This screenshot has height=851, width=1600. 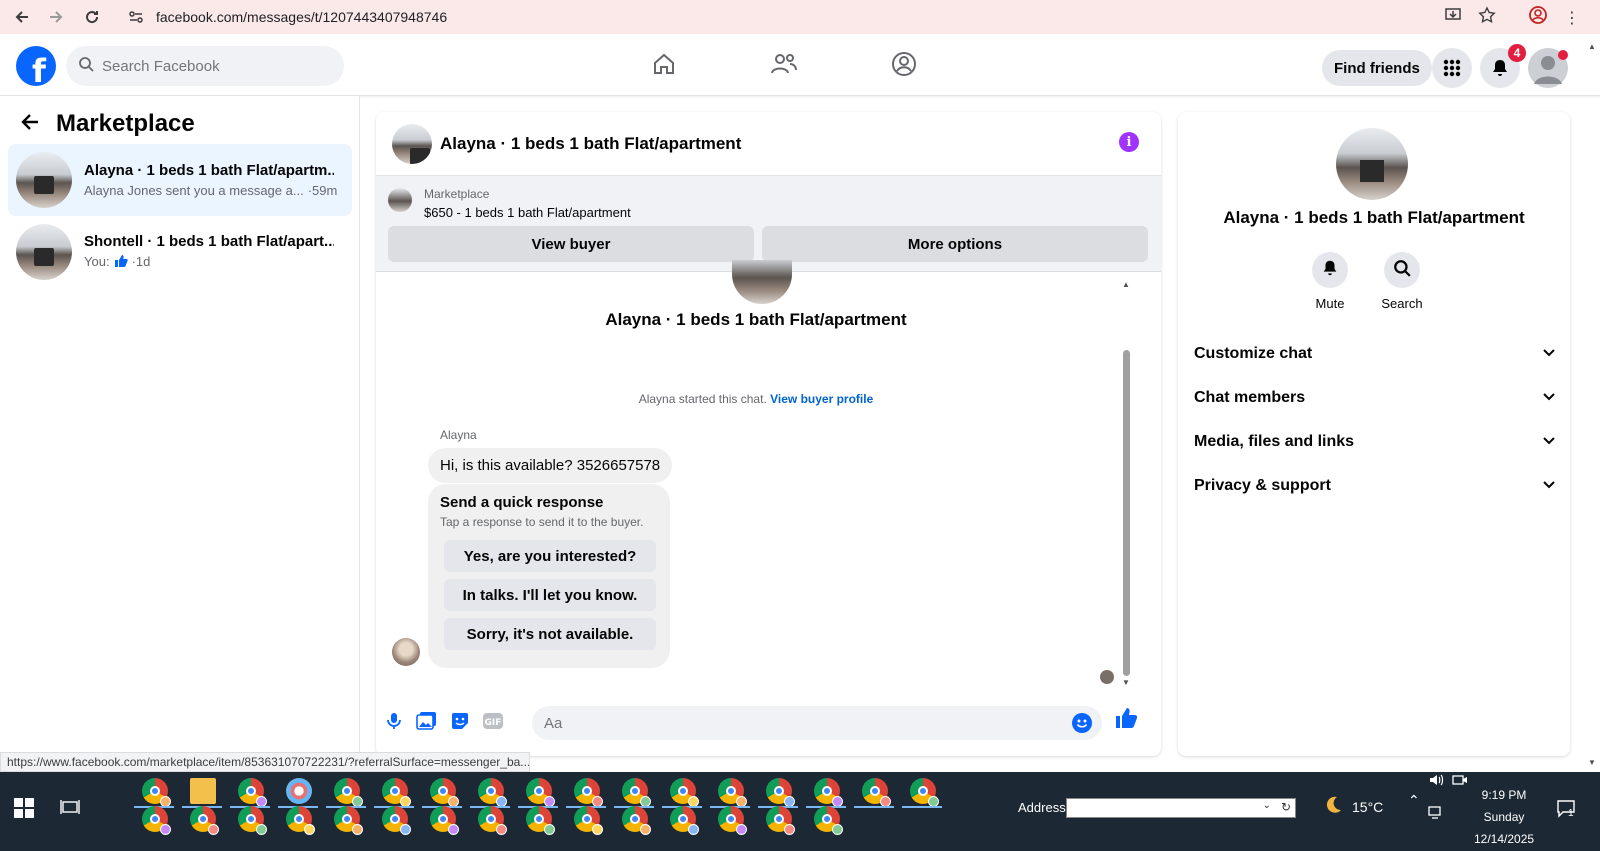 What do you see at coordinates (70, 810) in the screenshot?
I see `task-view-icon` at bounding box center [70, 810].